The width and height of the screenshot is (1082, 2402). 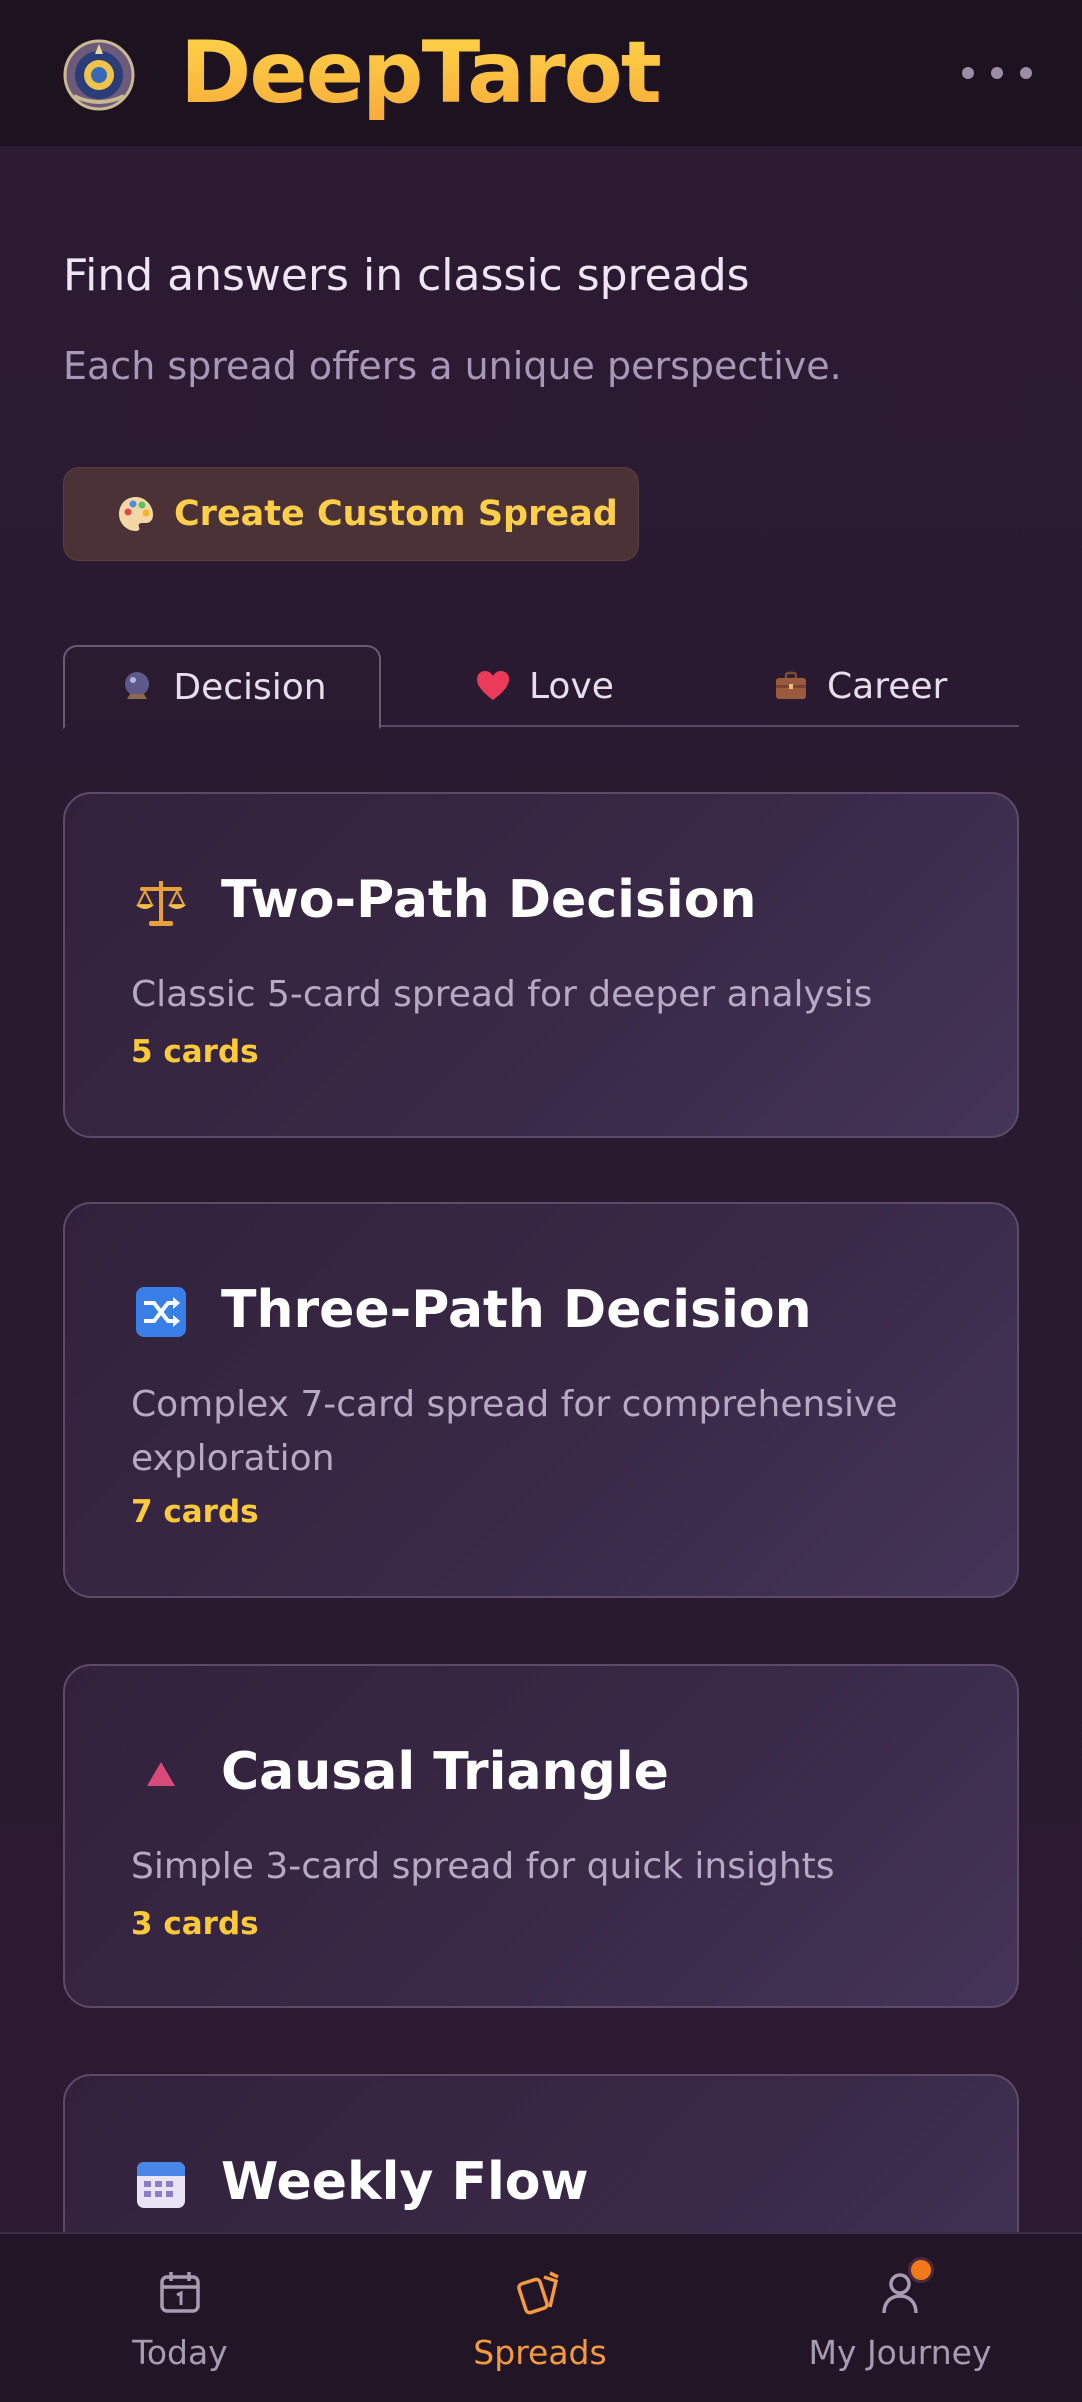 I want to click on app-logo-icon, so click(x=99, y=75).